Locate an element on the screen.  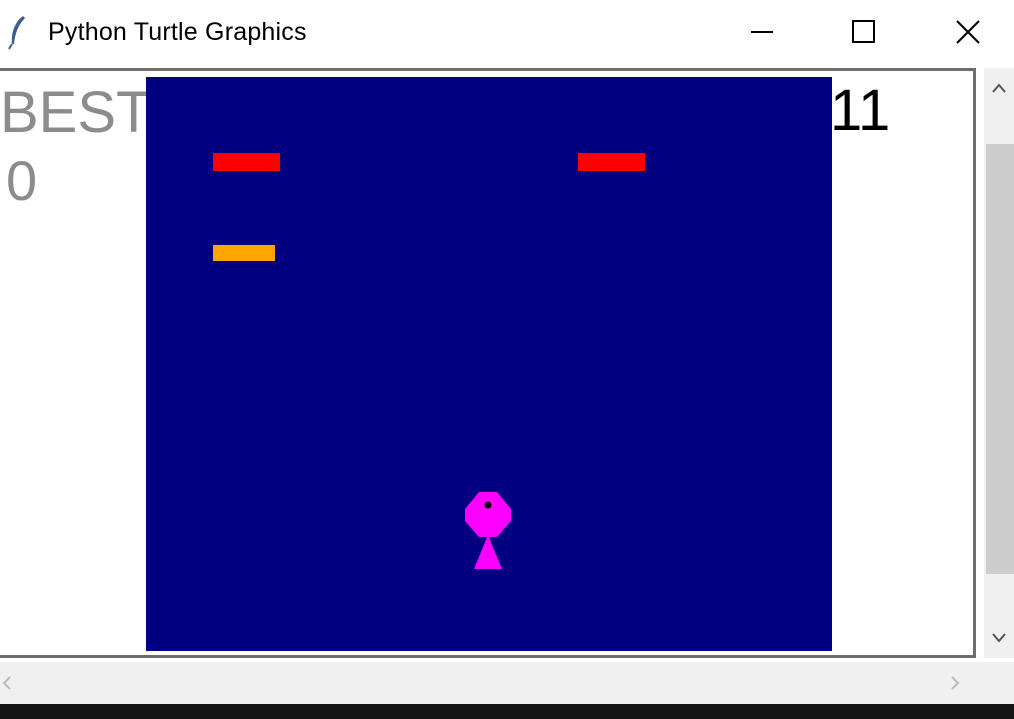
chevron-up-icon is located at coordinates (999, 88).